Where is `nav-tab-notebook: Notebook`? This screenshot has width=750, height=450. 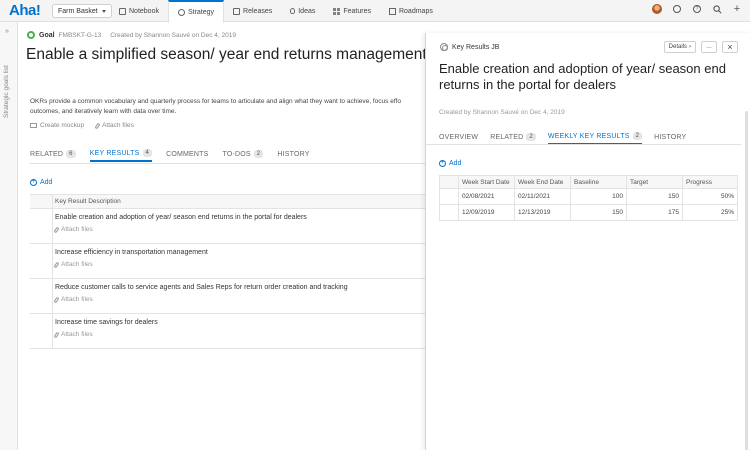
nav-tab-notebook: Notebook is located at coordinates (139, 11).